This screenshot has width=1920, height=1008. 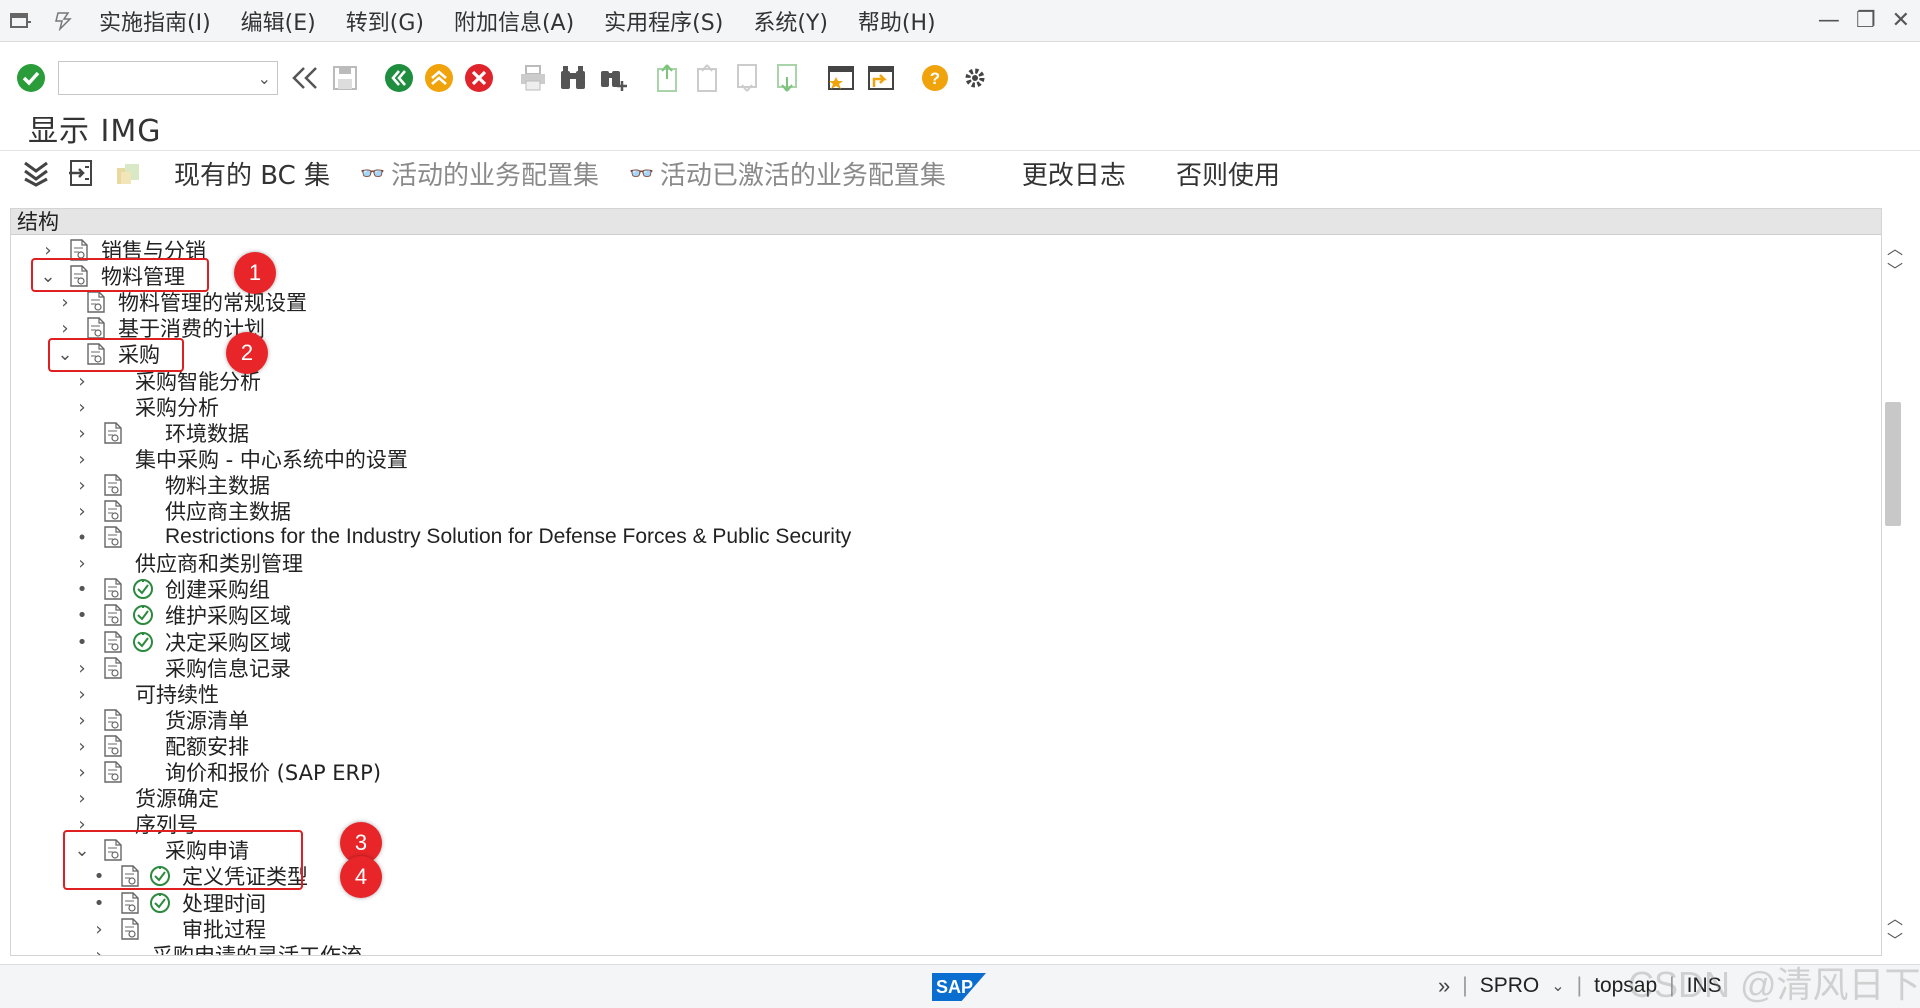 What do you see at coordinates (613, 78) in the screenshot?
I see `find-next-icon` at bounding box center [613, 78].